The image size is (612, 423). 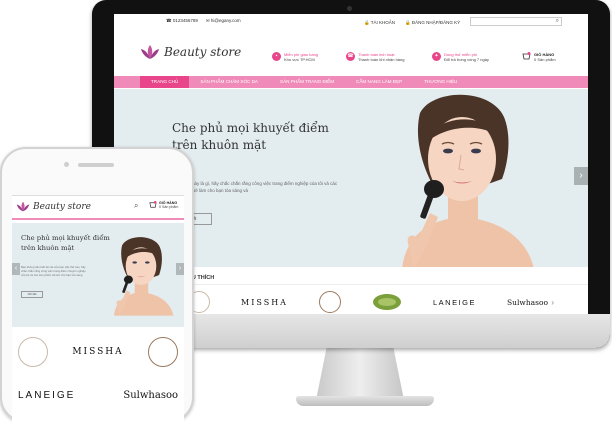 What do you see at coordinates (349, 8) in the screenshot?
I see `camera-icon` at bounding box center [349, 8].